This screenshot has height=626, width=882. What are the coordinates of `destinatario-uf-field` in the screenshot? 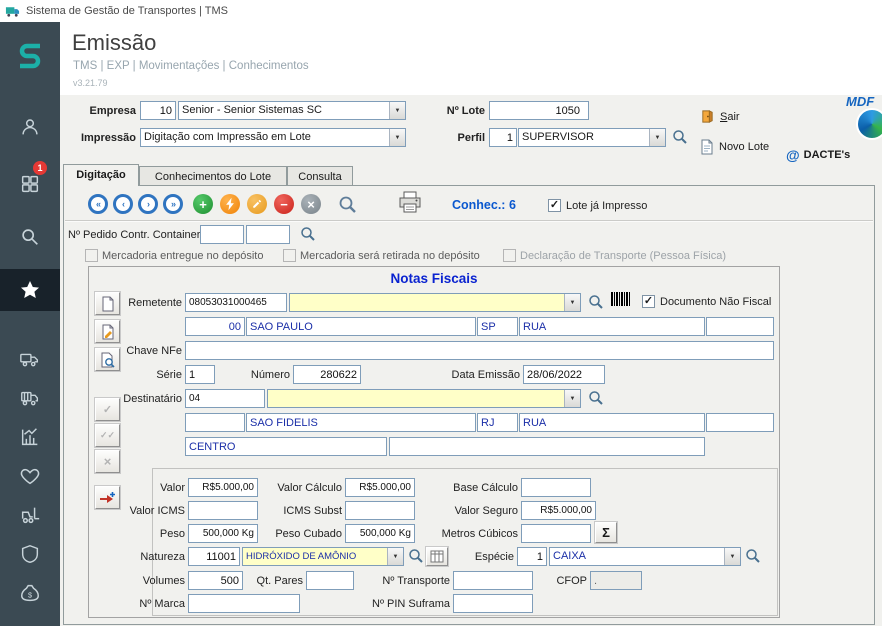 It's located at (497, 422).